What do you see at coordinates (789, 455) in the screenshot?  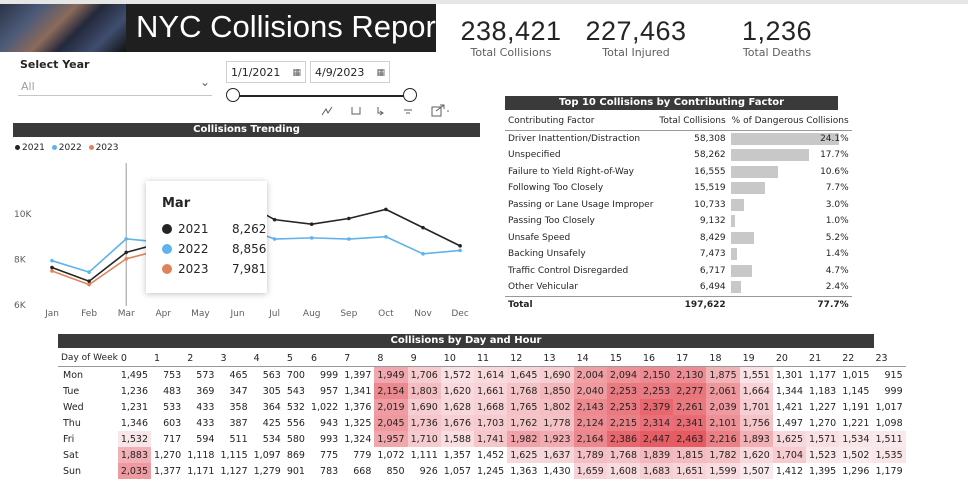 I see `heatmap-cell: 1,704` at bounding box center [789, 455].